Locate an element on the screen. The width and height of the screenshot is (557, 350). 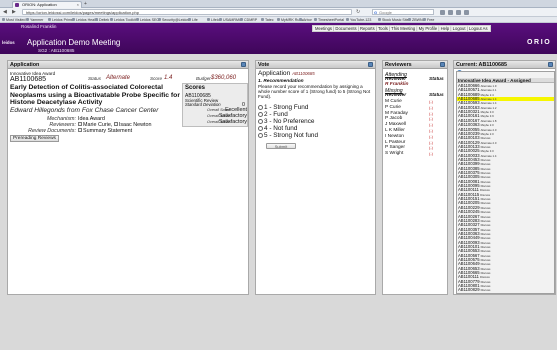
document-checkbox is located at coordinates (80, 130).